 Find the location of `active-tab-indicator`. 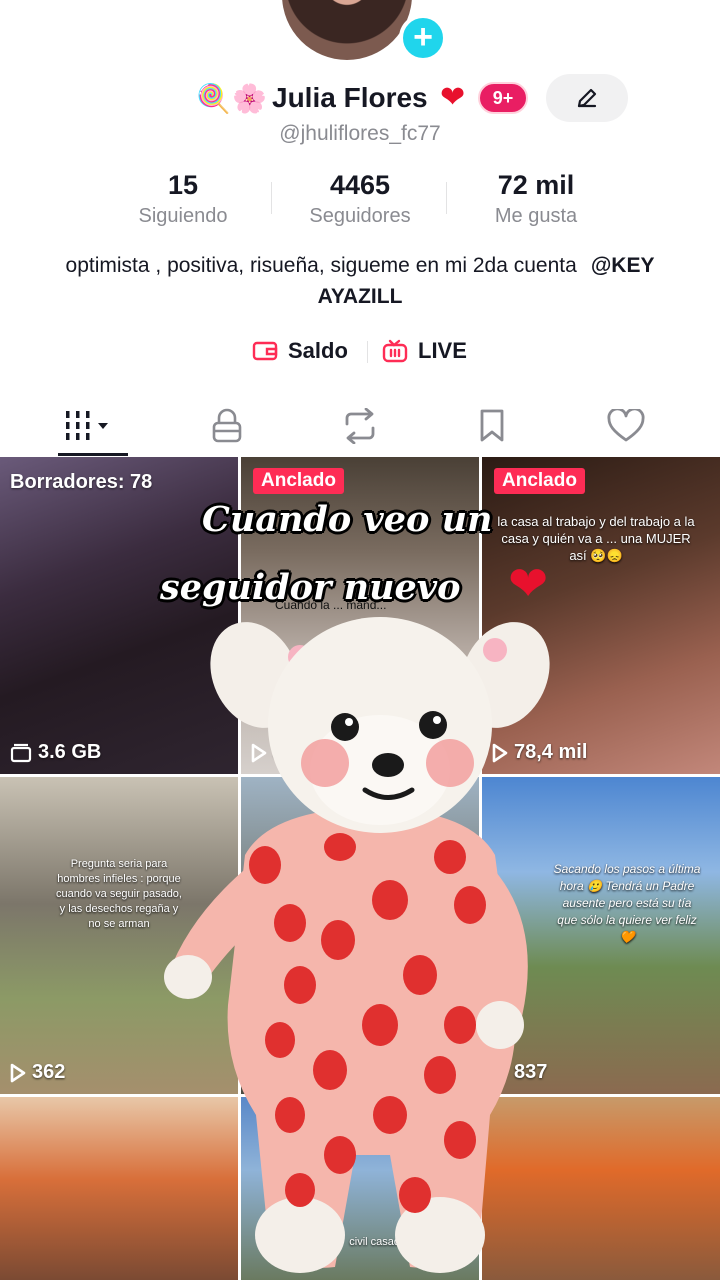

active-tab-indicator is located at coordinates (93, 454).